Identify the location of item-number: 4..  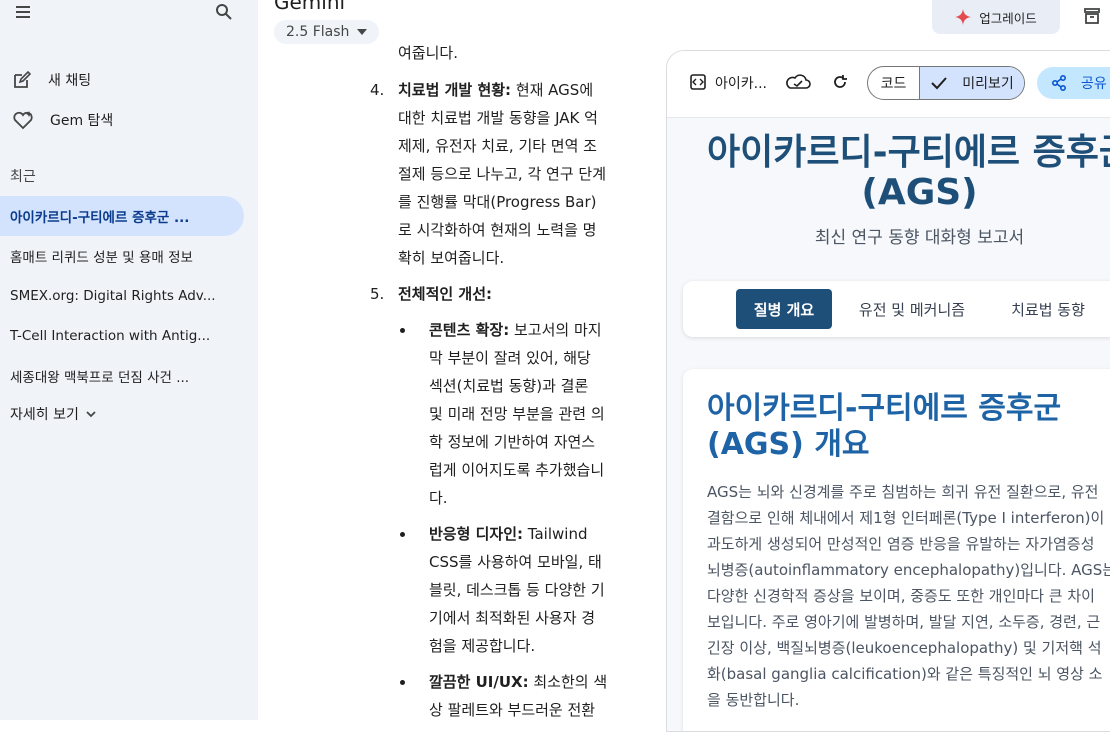
(377, 90).